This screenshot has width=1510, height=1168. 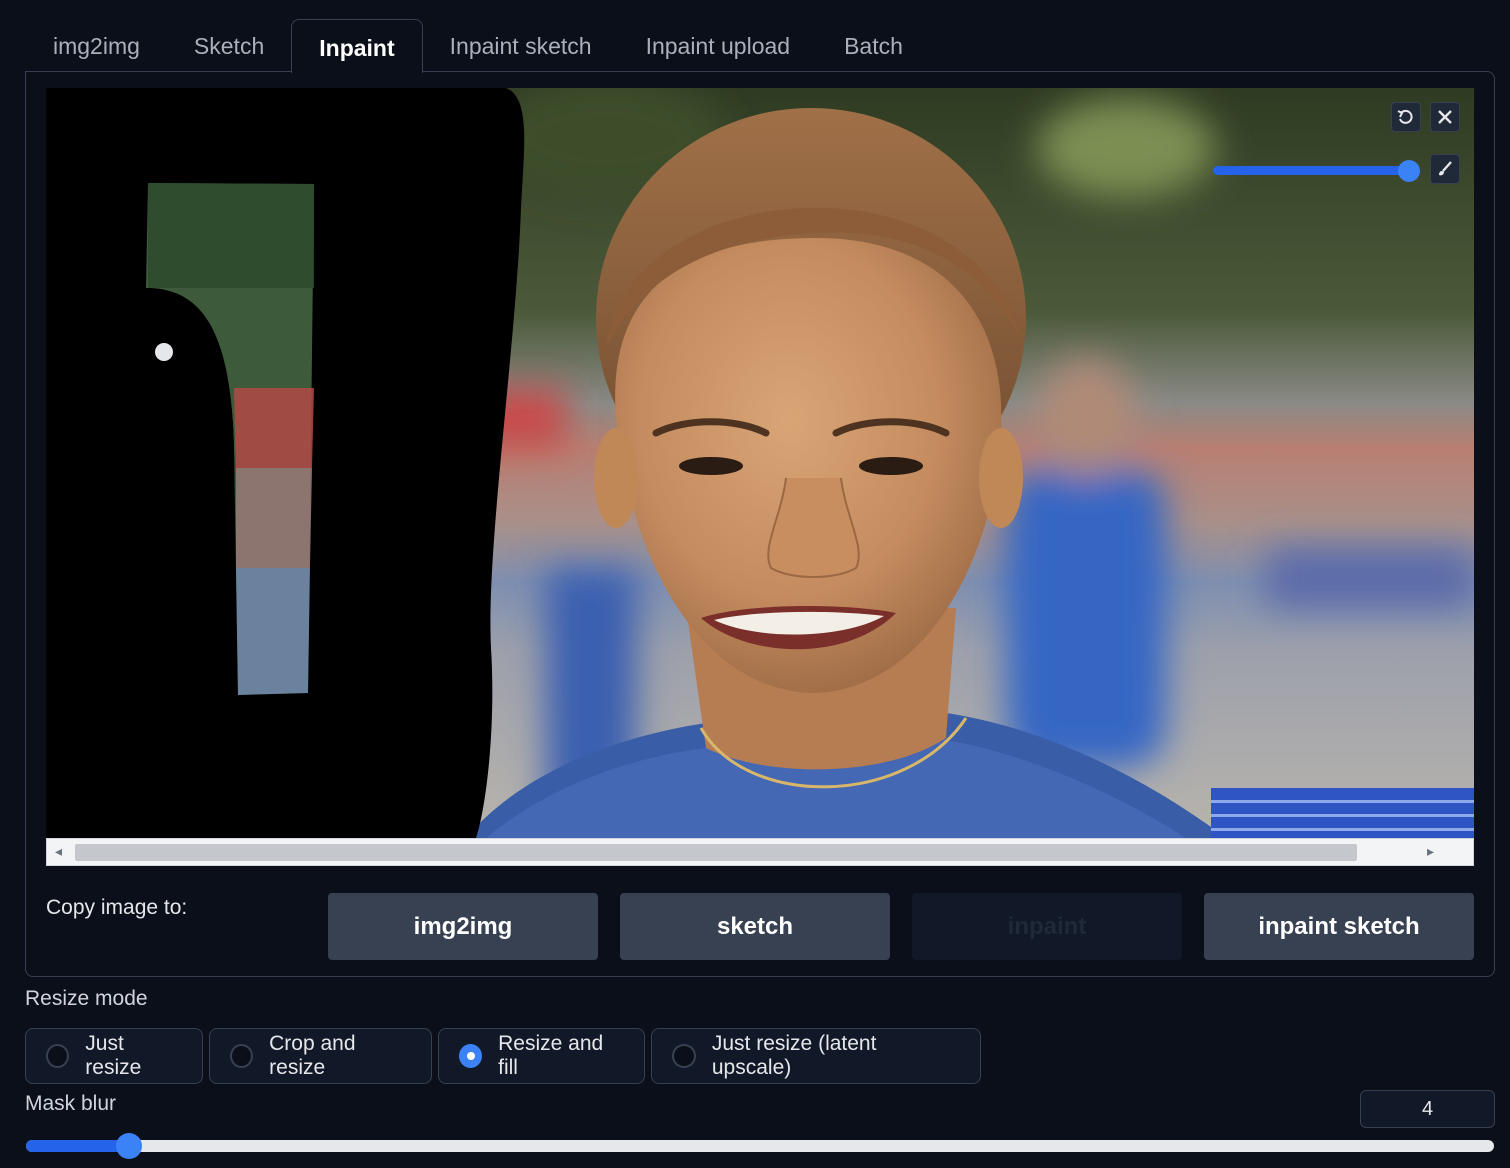 I want to click on mask-blur-slider, so click(x=760, y=1146).